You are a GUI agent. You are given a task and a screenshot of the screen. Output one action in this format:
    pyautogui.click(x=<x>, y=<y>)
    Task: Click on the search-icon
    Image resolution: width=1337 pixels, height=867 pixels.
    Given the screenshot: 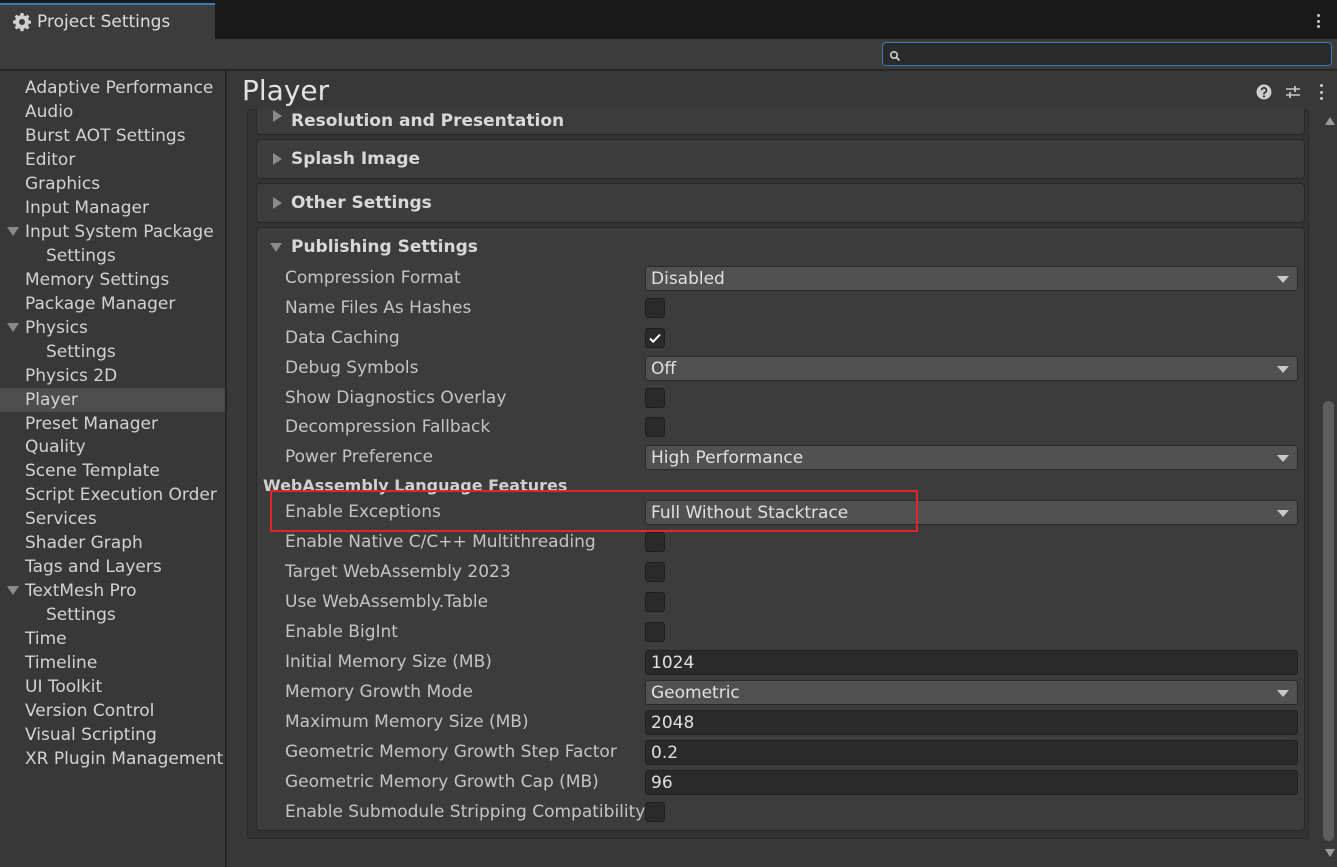 What is the action you would take?
    pyautogui.click(x=895, y=54)
    